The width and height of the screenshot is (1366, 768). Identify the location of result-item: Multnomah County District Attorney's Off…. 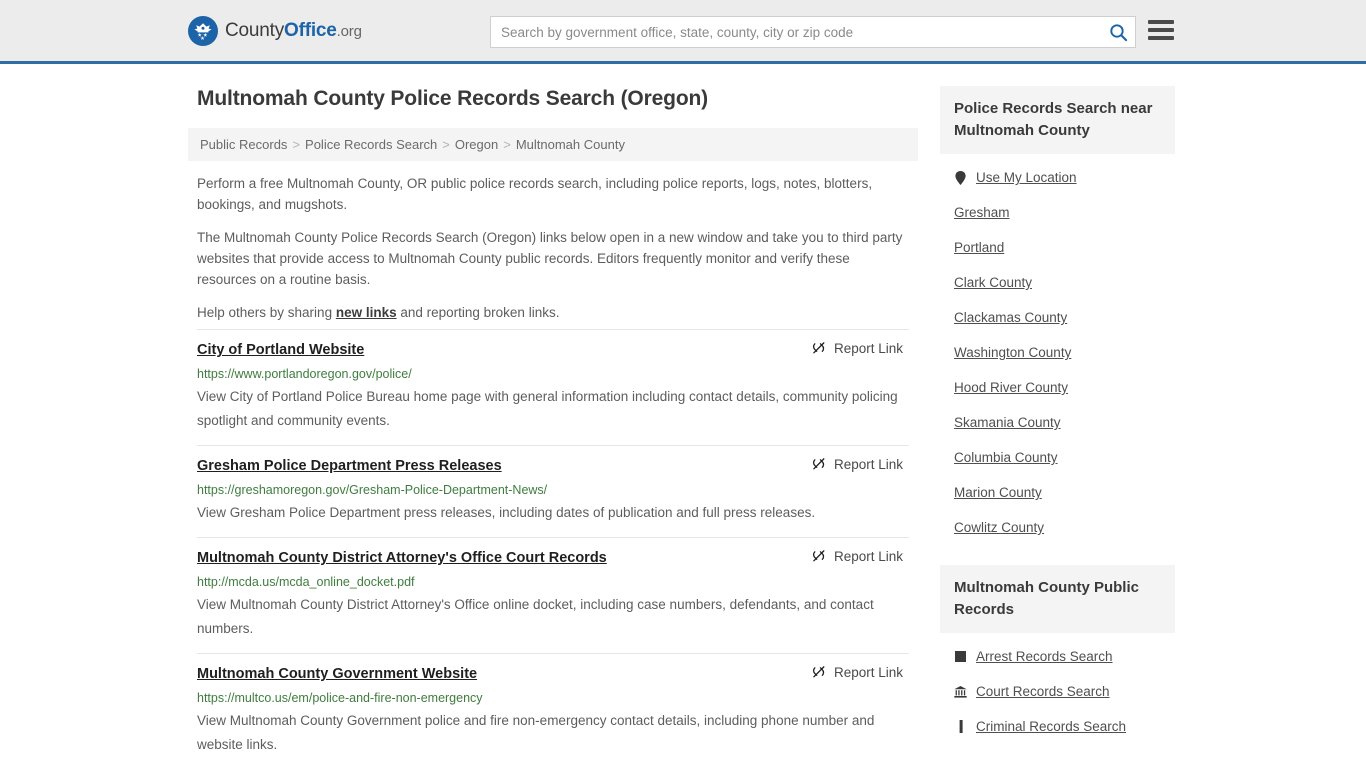
(553, 595).